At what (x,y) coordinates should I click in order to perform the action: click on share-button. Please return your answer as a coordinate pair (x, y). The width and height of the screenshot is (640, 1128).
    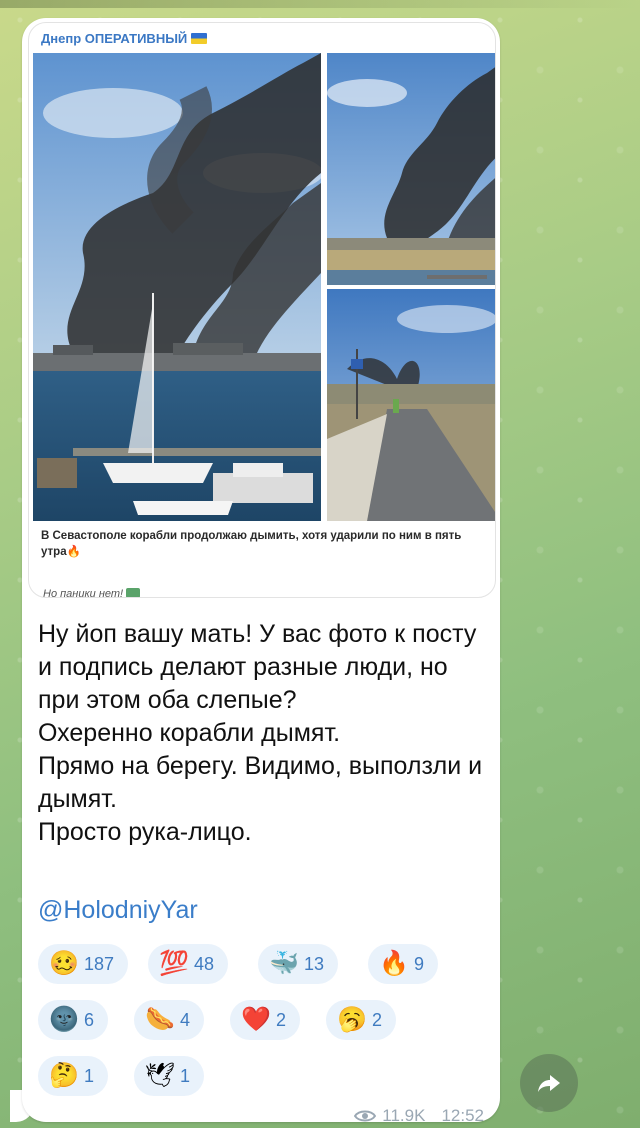
    Looking at the image, I should click on (549, 1083).